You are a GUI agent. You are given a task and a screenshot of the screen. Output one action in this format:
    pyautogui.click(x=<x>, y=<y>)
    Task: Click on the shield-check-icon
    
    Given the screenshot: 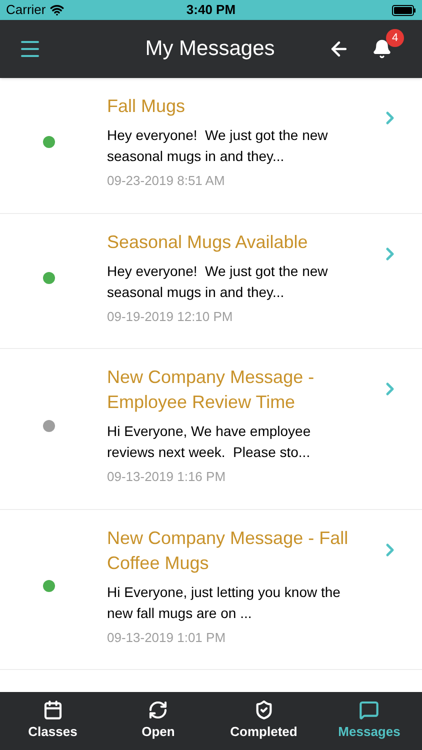 What is the action you would take?
    pyautogui.click(x=264, y=710)
    